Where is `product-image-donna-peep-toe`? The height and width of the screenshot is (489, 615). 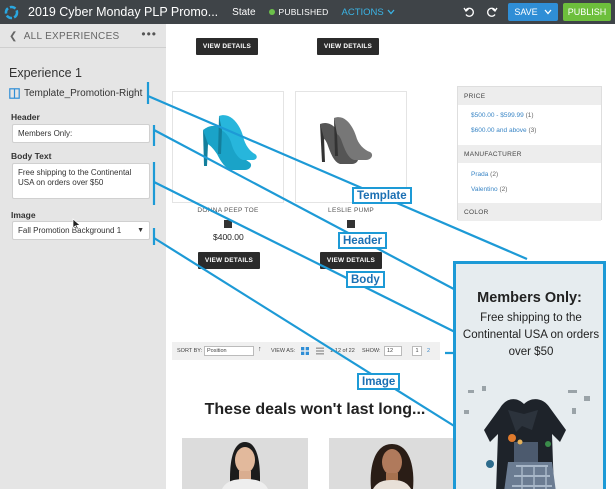
product-image-donna-peep-toe is located at coordinates (228, 147).